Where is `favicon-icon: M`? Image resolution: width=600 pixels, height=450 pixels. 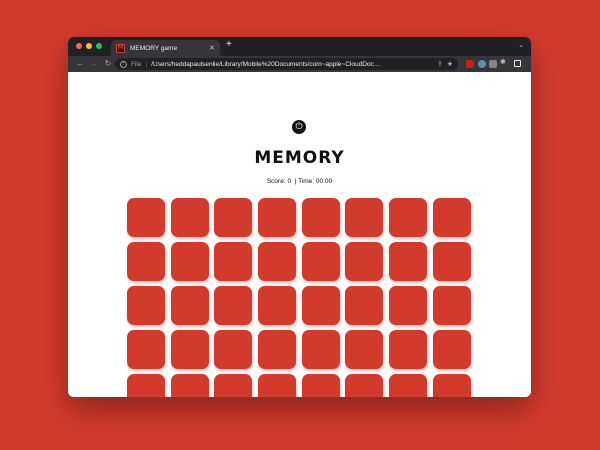
favicon-icon: M is located at coordinates (120, 48).